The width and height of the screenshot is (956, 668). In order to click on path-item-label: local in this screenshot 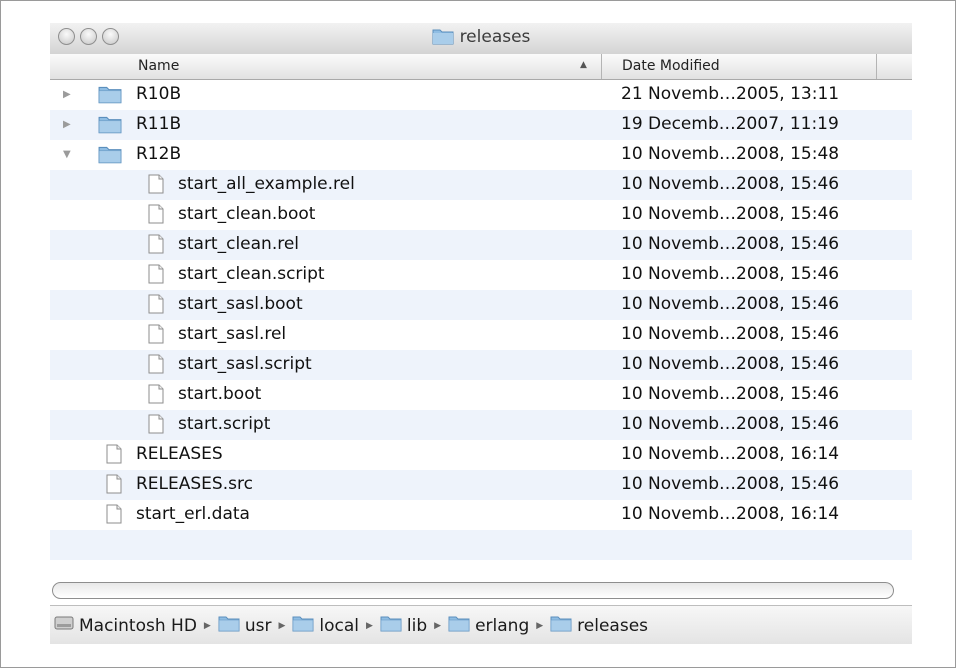, I will do `click(339, 625)`.